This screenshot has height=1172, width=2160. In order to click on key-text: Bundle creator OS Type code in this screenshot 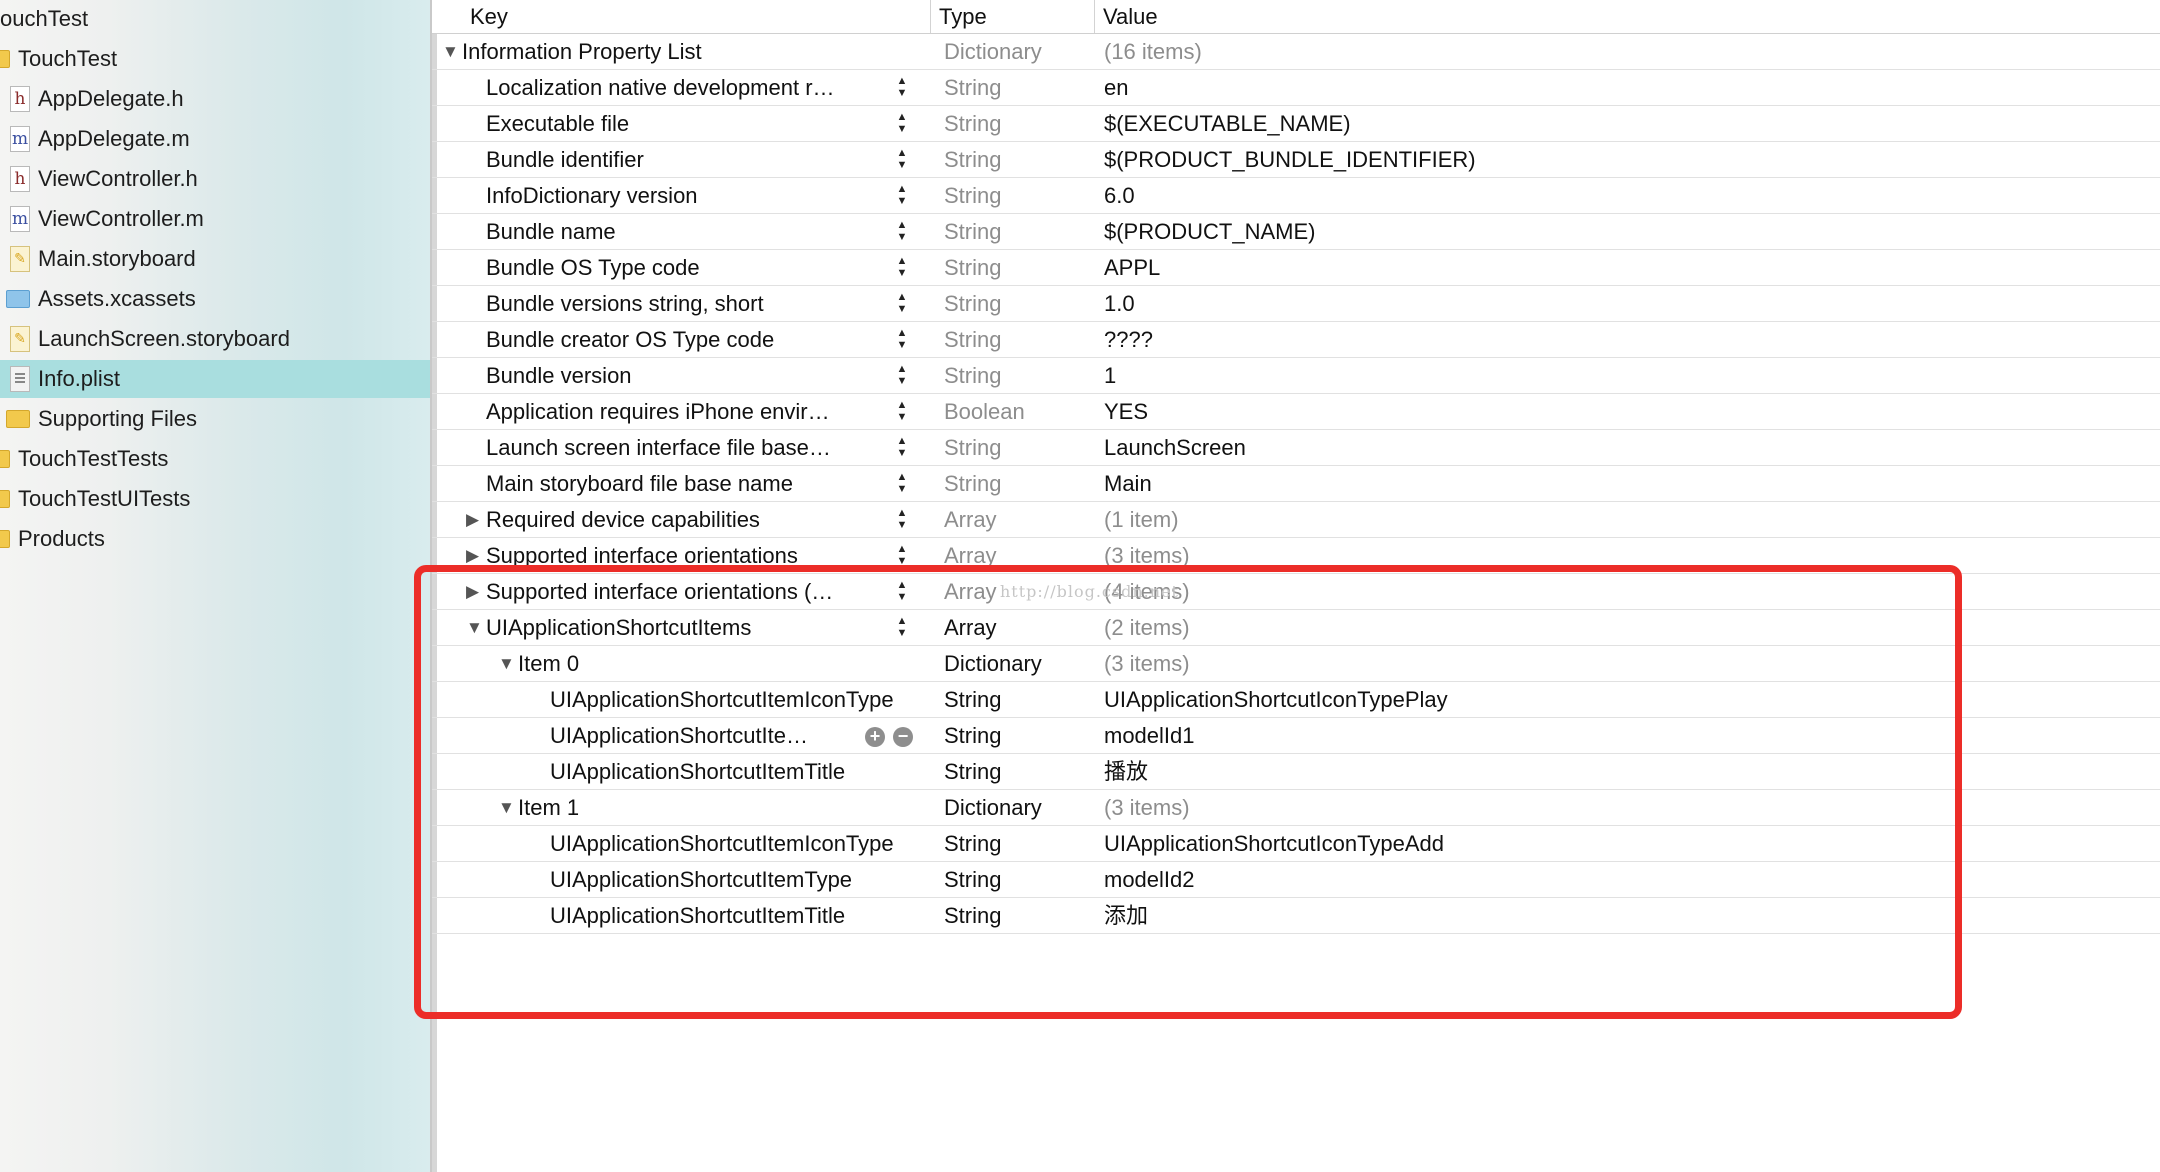, I will do `click(630, 339)`.